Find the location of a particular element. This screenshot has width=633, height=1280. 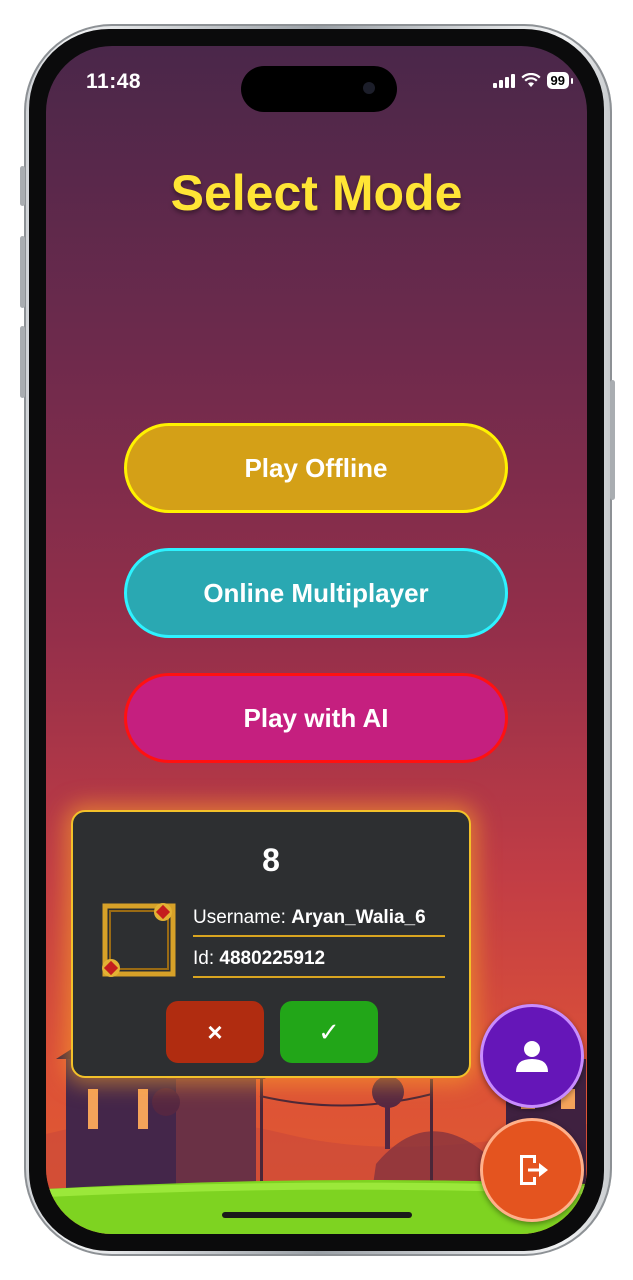

id-label: Id: is located at coordinates (206, 958).